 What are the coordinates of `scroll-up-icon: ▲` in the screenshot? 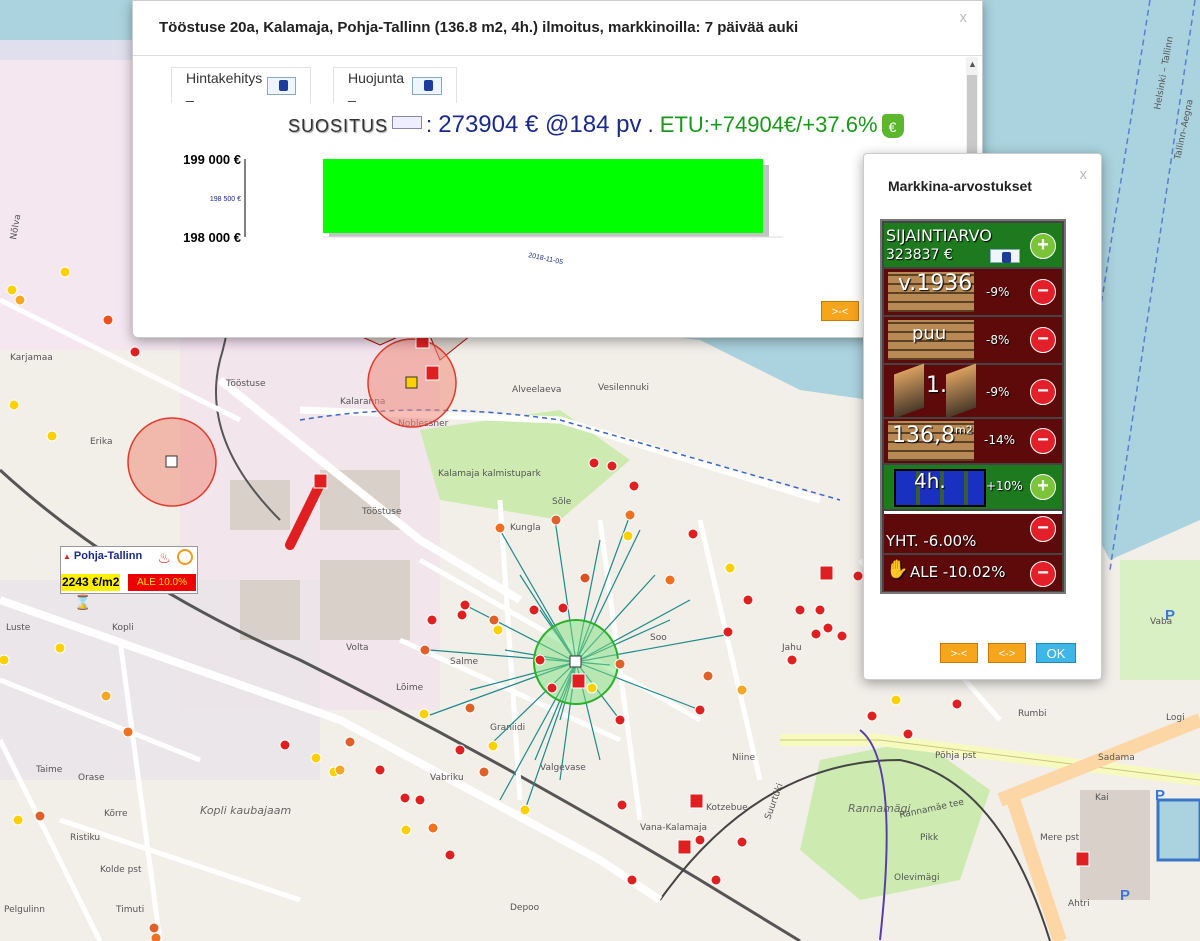 It's located at (972, 64).